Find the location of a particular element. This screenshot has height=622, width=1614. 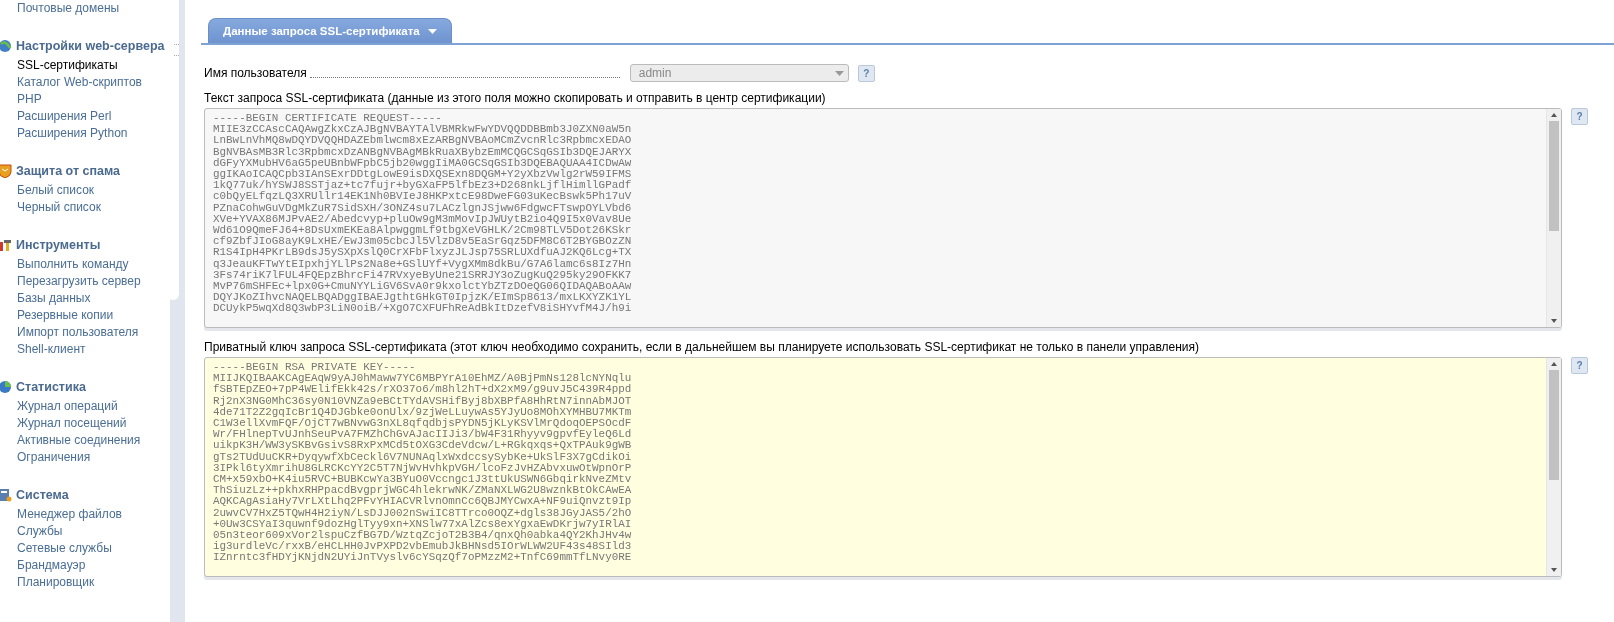

sidebar-item: Черный список is located at coordinates (85, 207).